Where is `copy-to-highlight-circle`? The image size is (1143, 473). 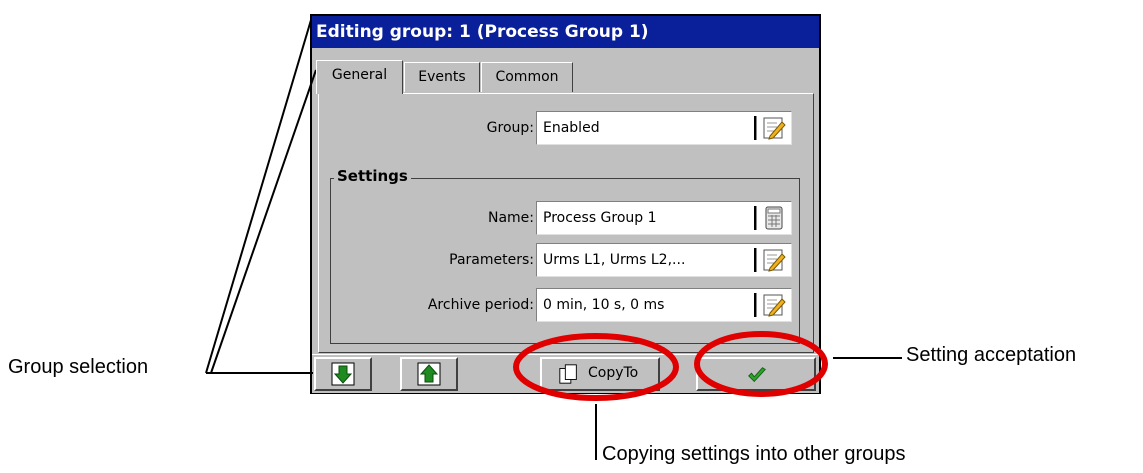 copy-to-highlight-circle is located at coordinates (596, 367).